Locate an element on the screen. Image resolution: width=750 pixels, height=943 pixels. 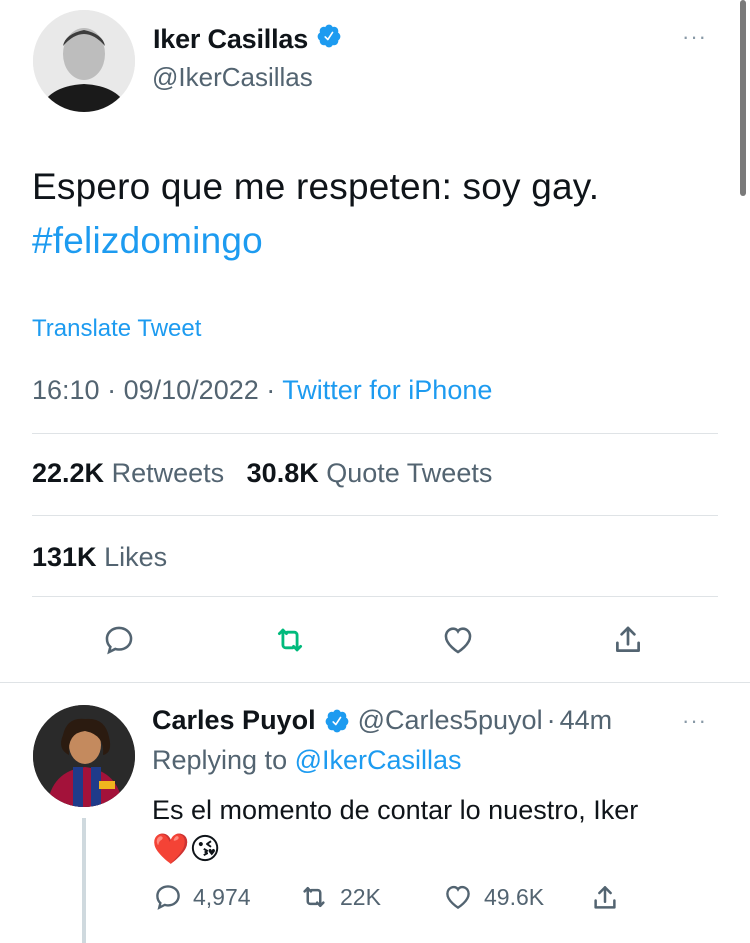
reply-like-button: 49.6K is located at coordinates (493, 897).